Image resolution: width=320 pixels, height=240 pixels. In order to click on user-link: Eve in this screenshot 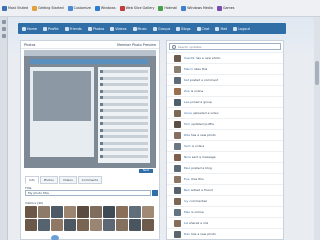, I will do `click(187, 179)`.